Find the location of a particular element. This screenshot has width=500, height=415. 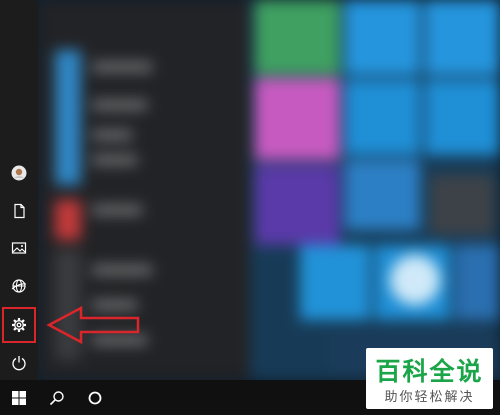

network-button is located at coordinates (19, 286).